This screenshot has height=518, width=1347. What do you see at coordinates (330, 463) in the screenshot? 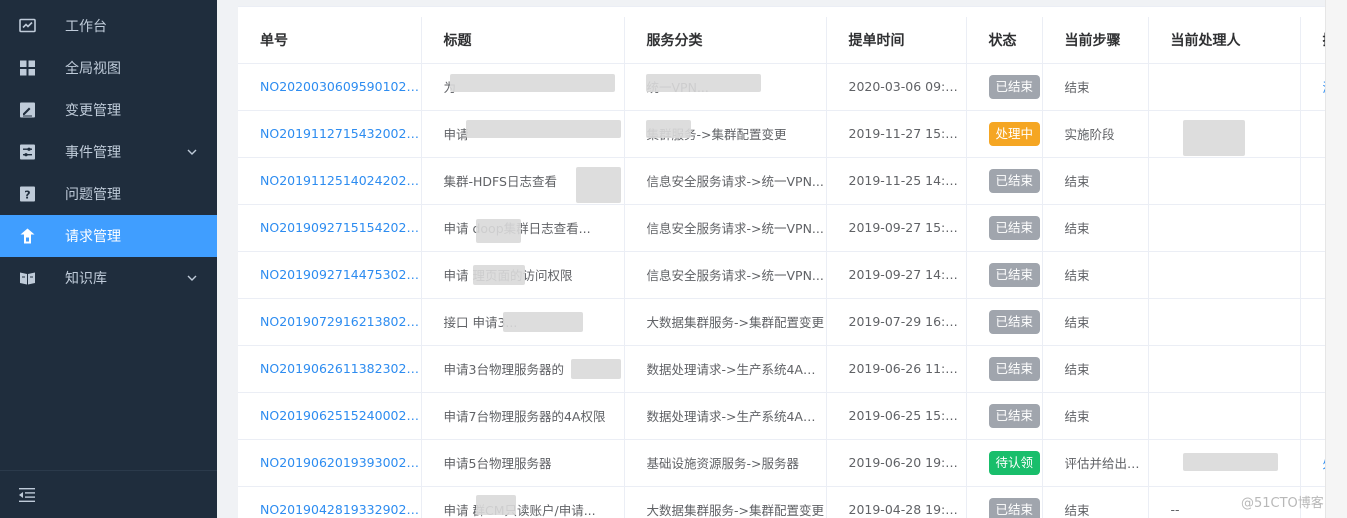
I see `request-no-link: NO20190620193930028711` at bounding box center [330, 463].